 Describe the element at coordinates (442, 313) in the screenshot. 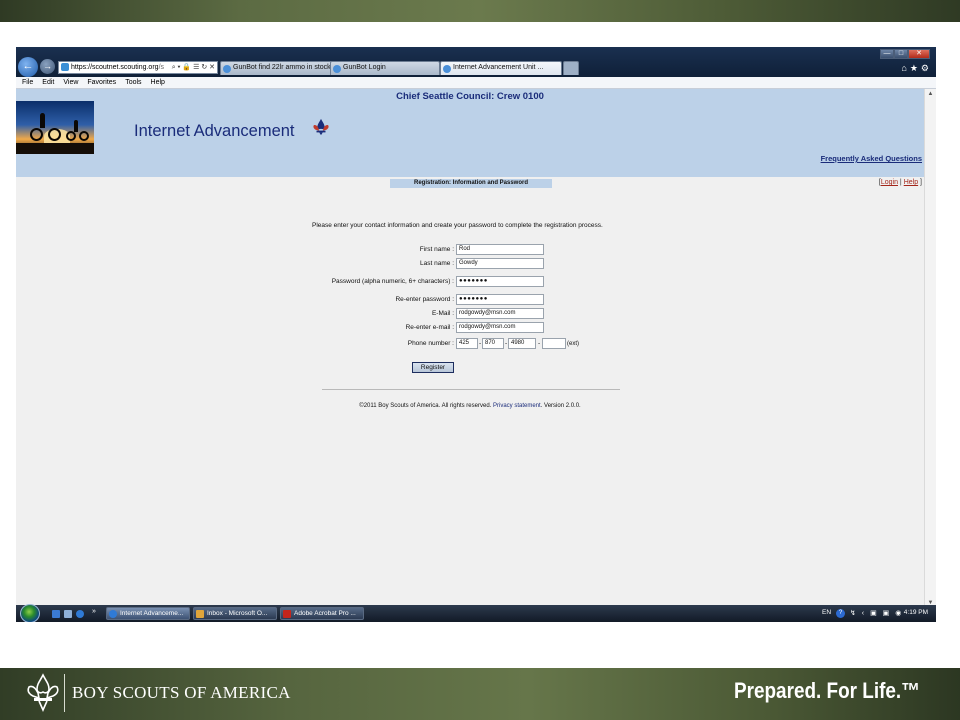

I see `email-label: E-Mail :` at that location.